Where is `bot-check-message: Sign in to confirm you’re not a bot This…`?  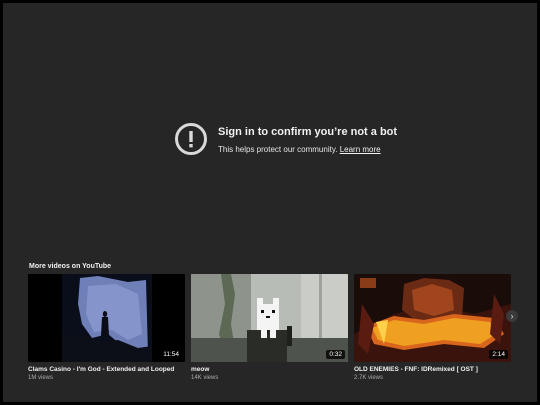
bot-check-message: Sign in to confirm you’re not a bot This… is located at coordinates (285, 139).